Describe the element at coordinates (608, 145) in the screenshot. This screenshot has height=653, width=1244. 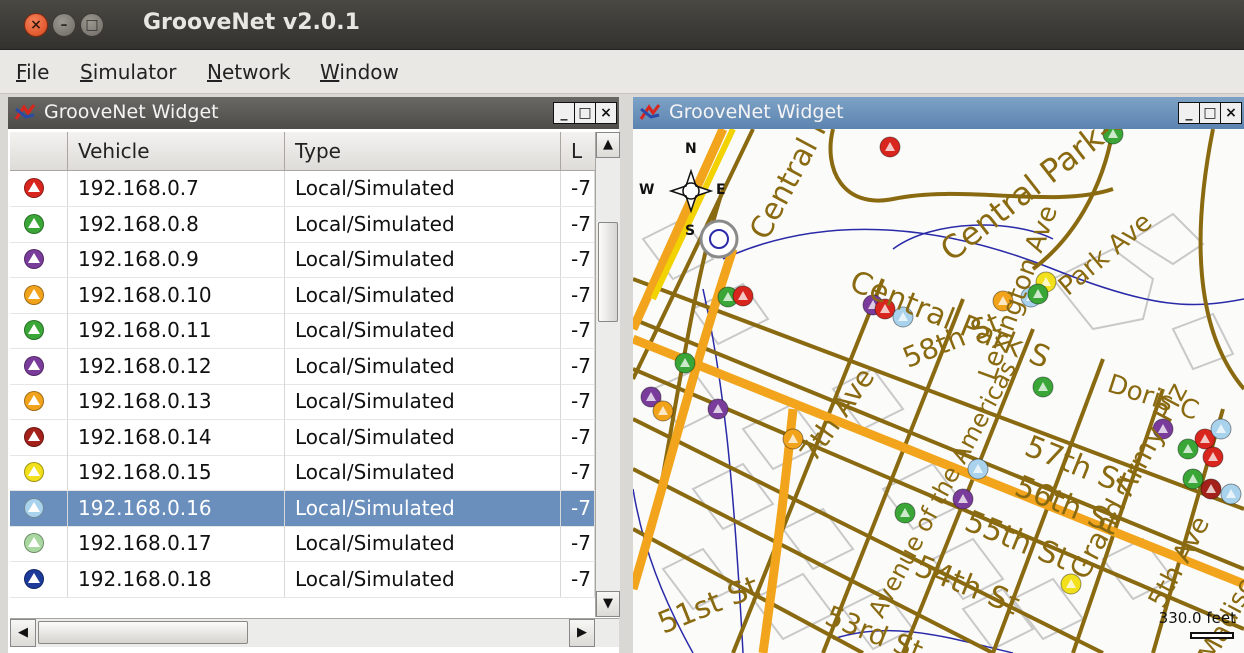
I see `scroll-up-button: ▲` at that location.